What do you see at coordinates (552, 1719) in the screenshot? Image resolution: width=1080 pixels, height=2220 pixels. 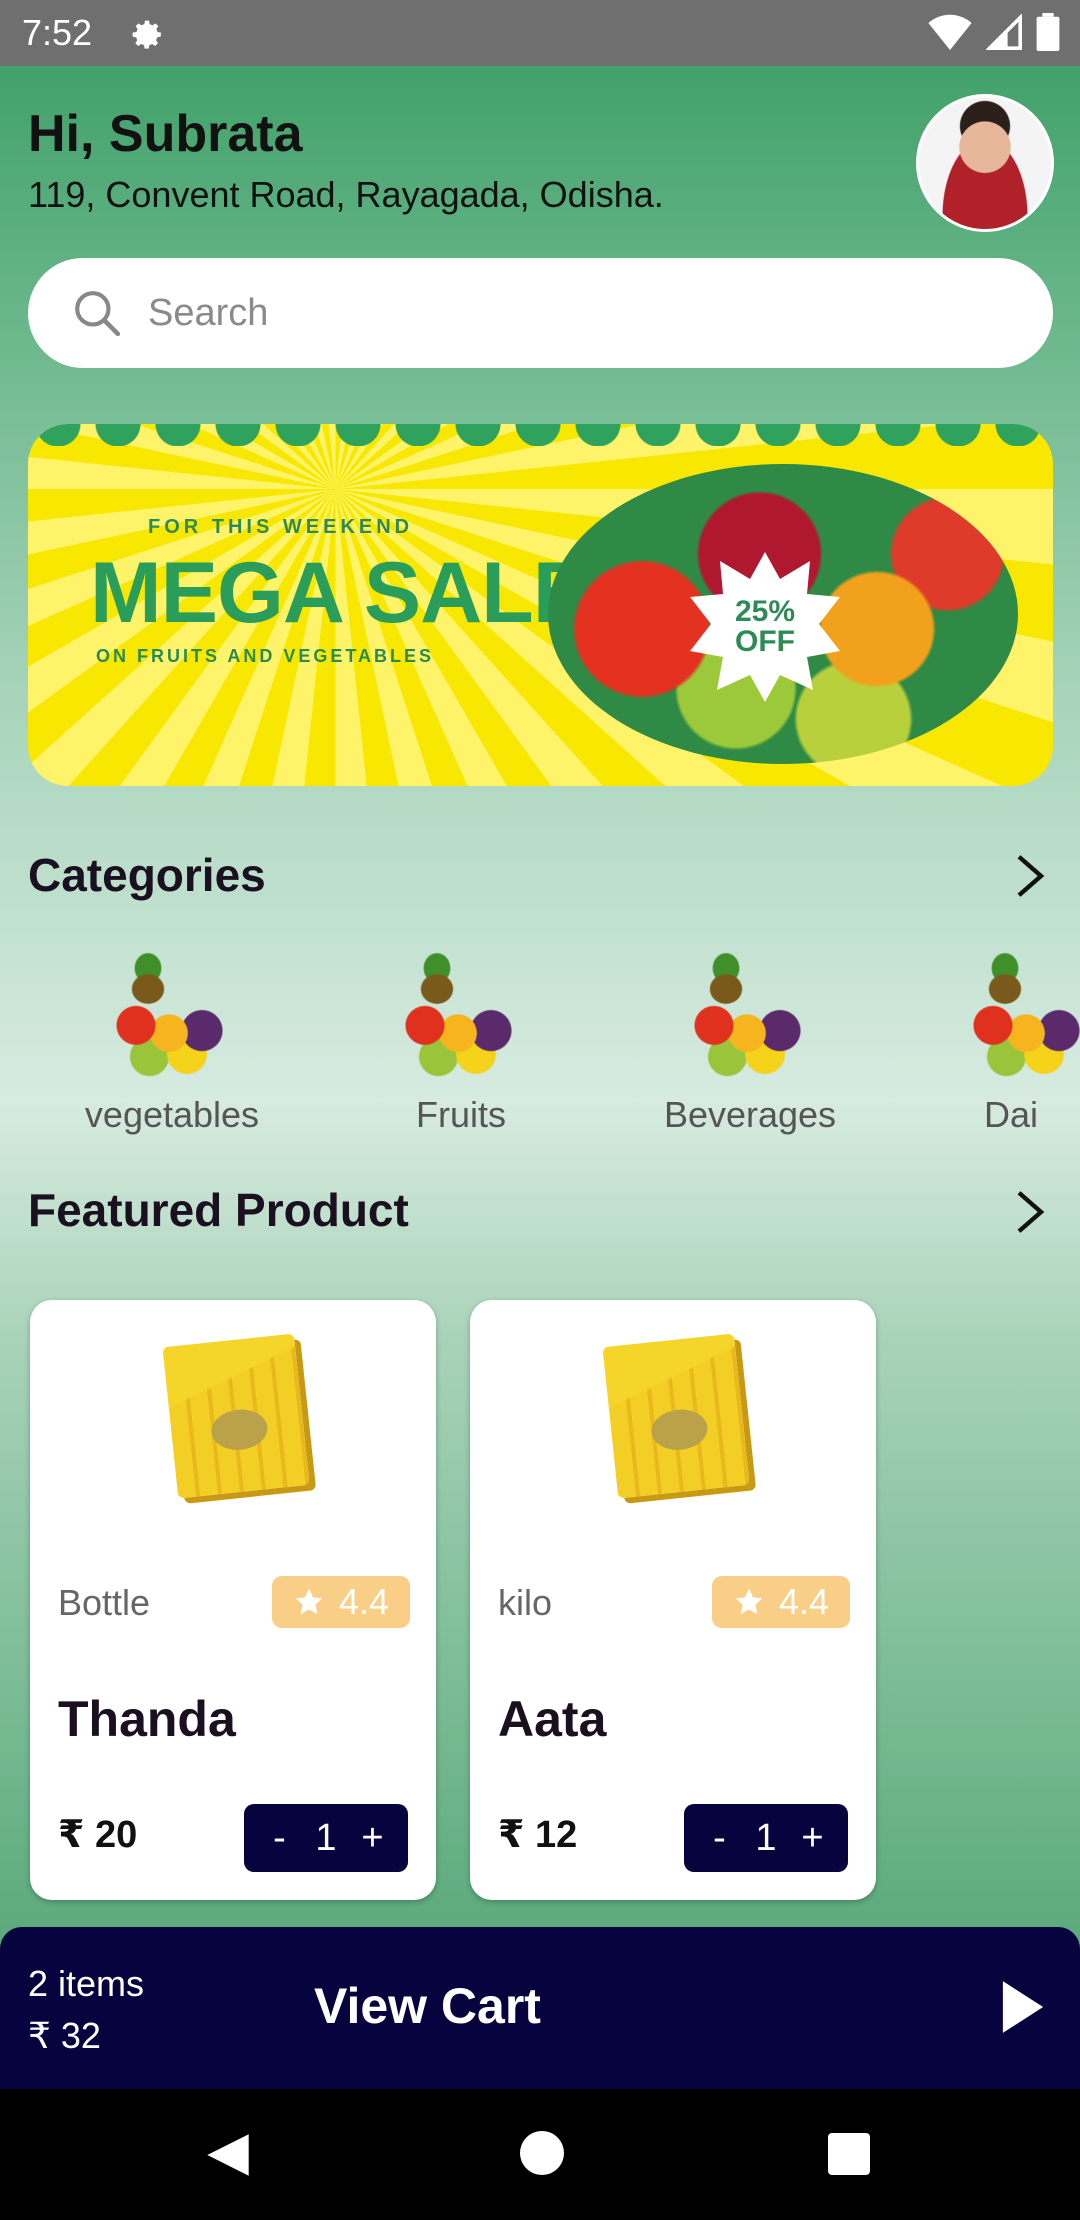 I see `product-name: Aata` at bounding box center [552, 1719].